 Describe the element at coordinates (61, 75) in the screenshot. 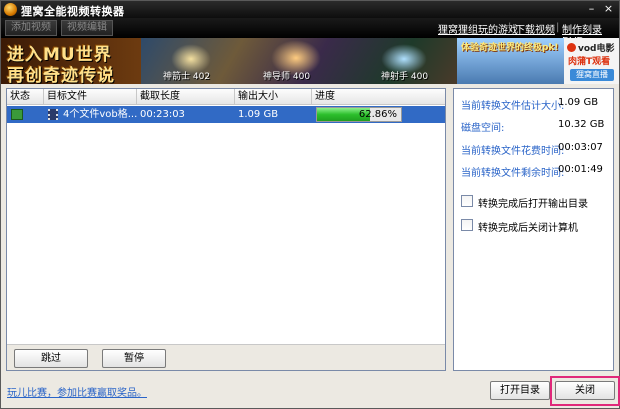

I see `banner-line-2: 再创奇迹传说` at that location.